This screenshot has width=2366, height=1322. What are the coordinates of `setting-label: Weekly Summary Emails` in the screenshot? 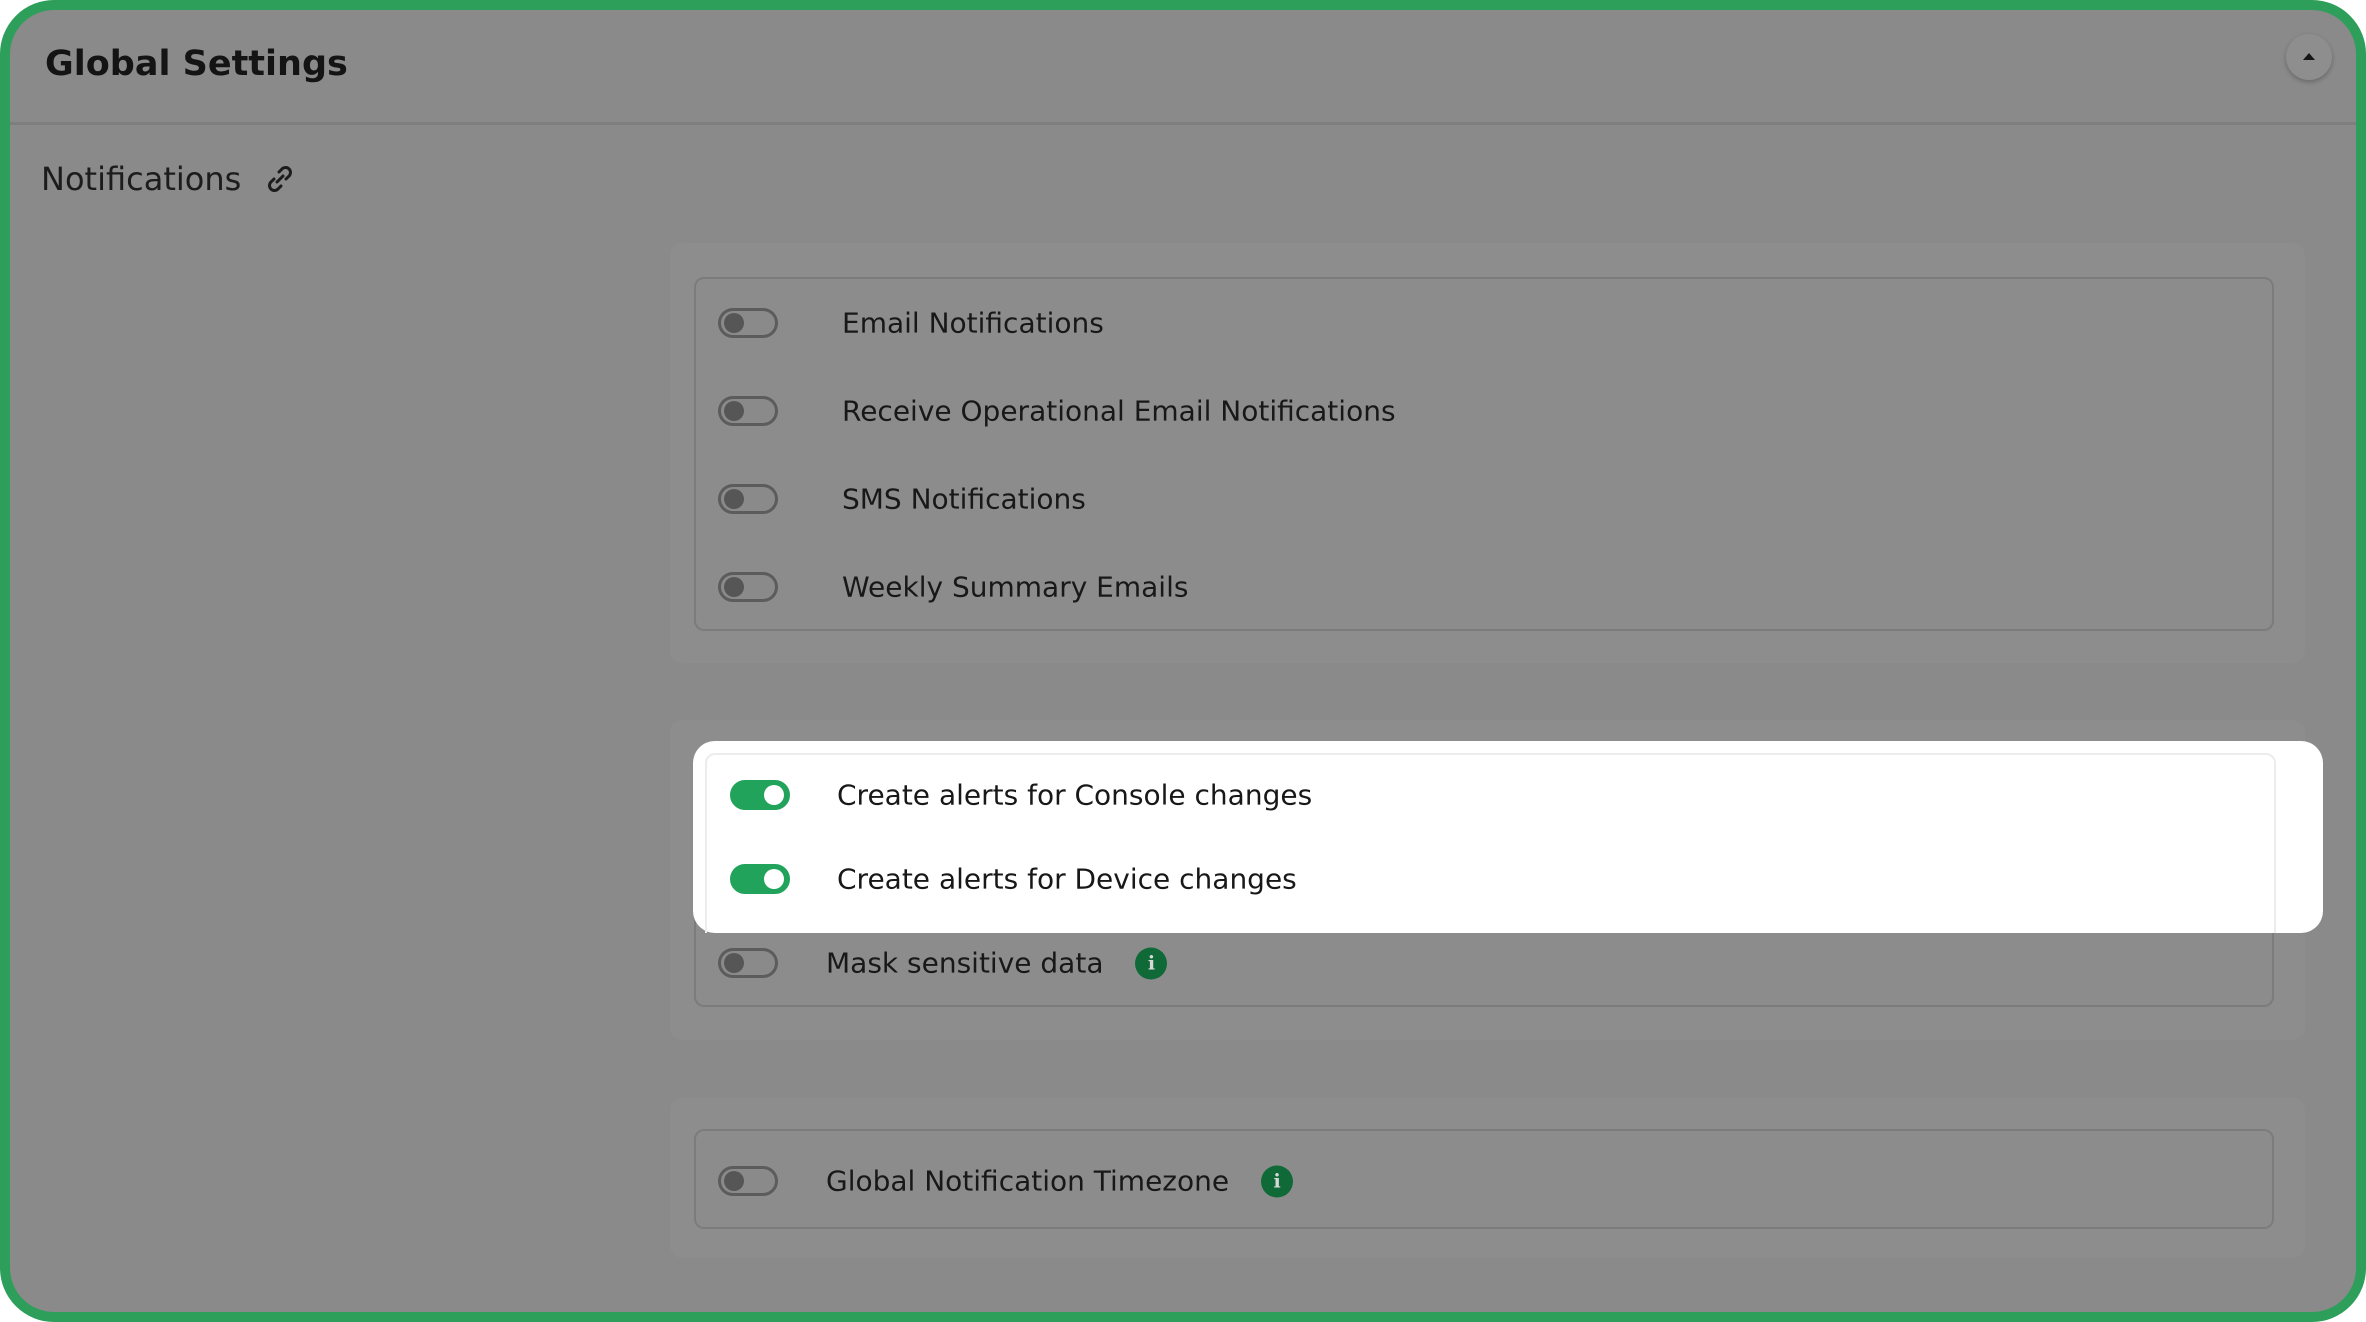 It's located at (1015, 587).